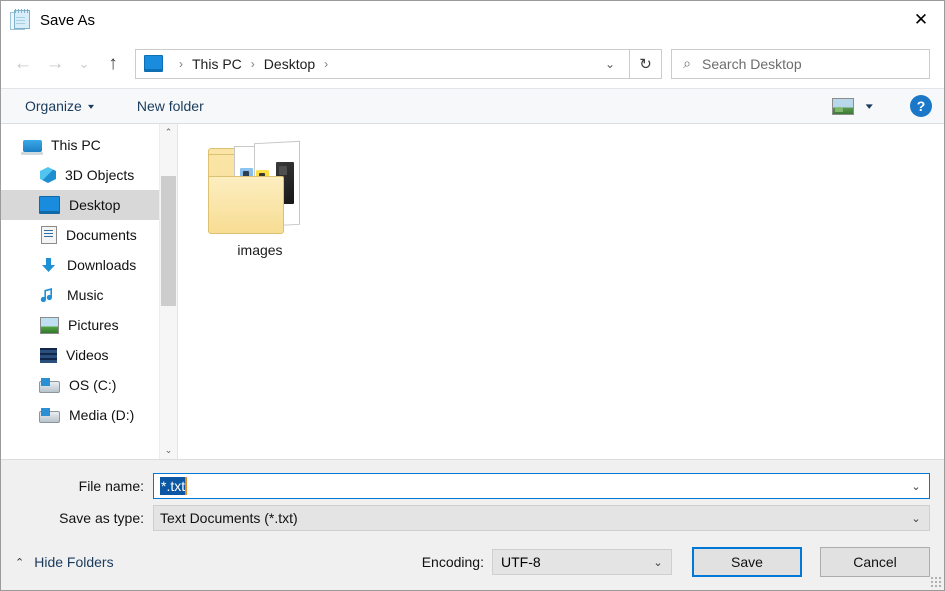 This screenshot has width=945, height=591. Describe the element at coordinates (23, 64) in the screenshot. I see `back-icon: ←` at that location.